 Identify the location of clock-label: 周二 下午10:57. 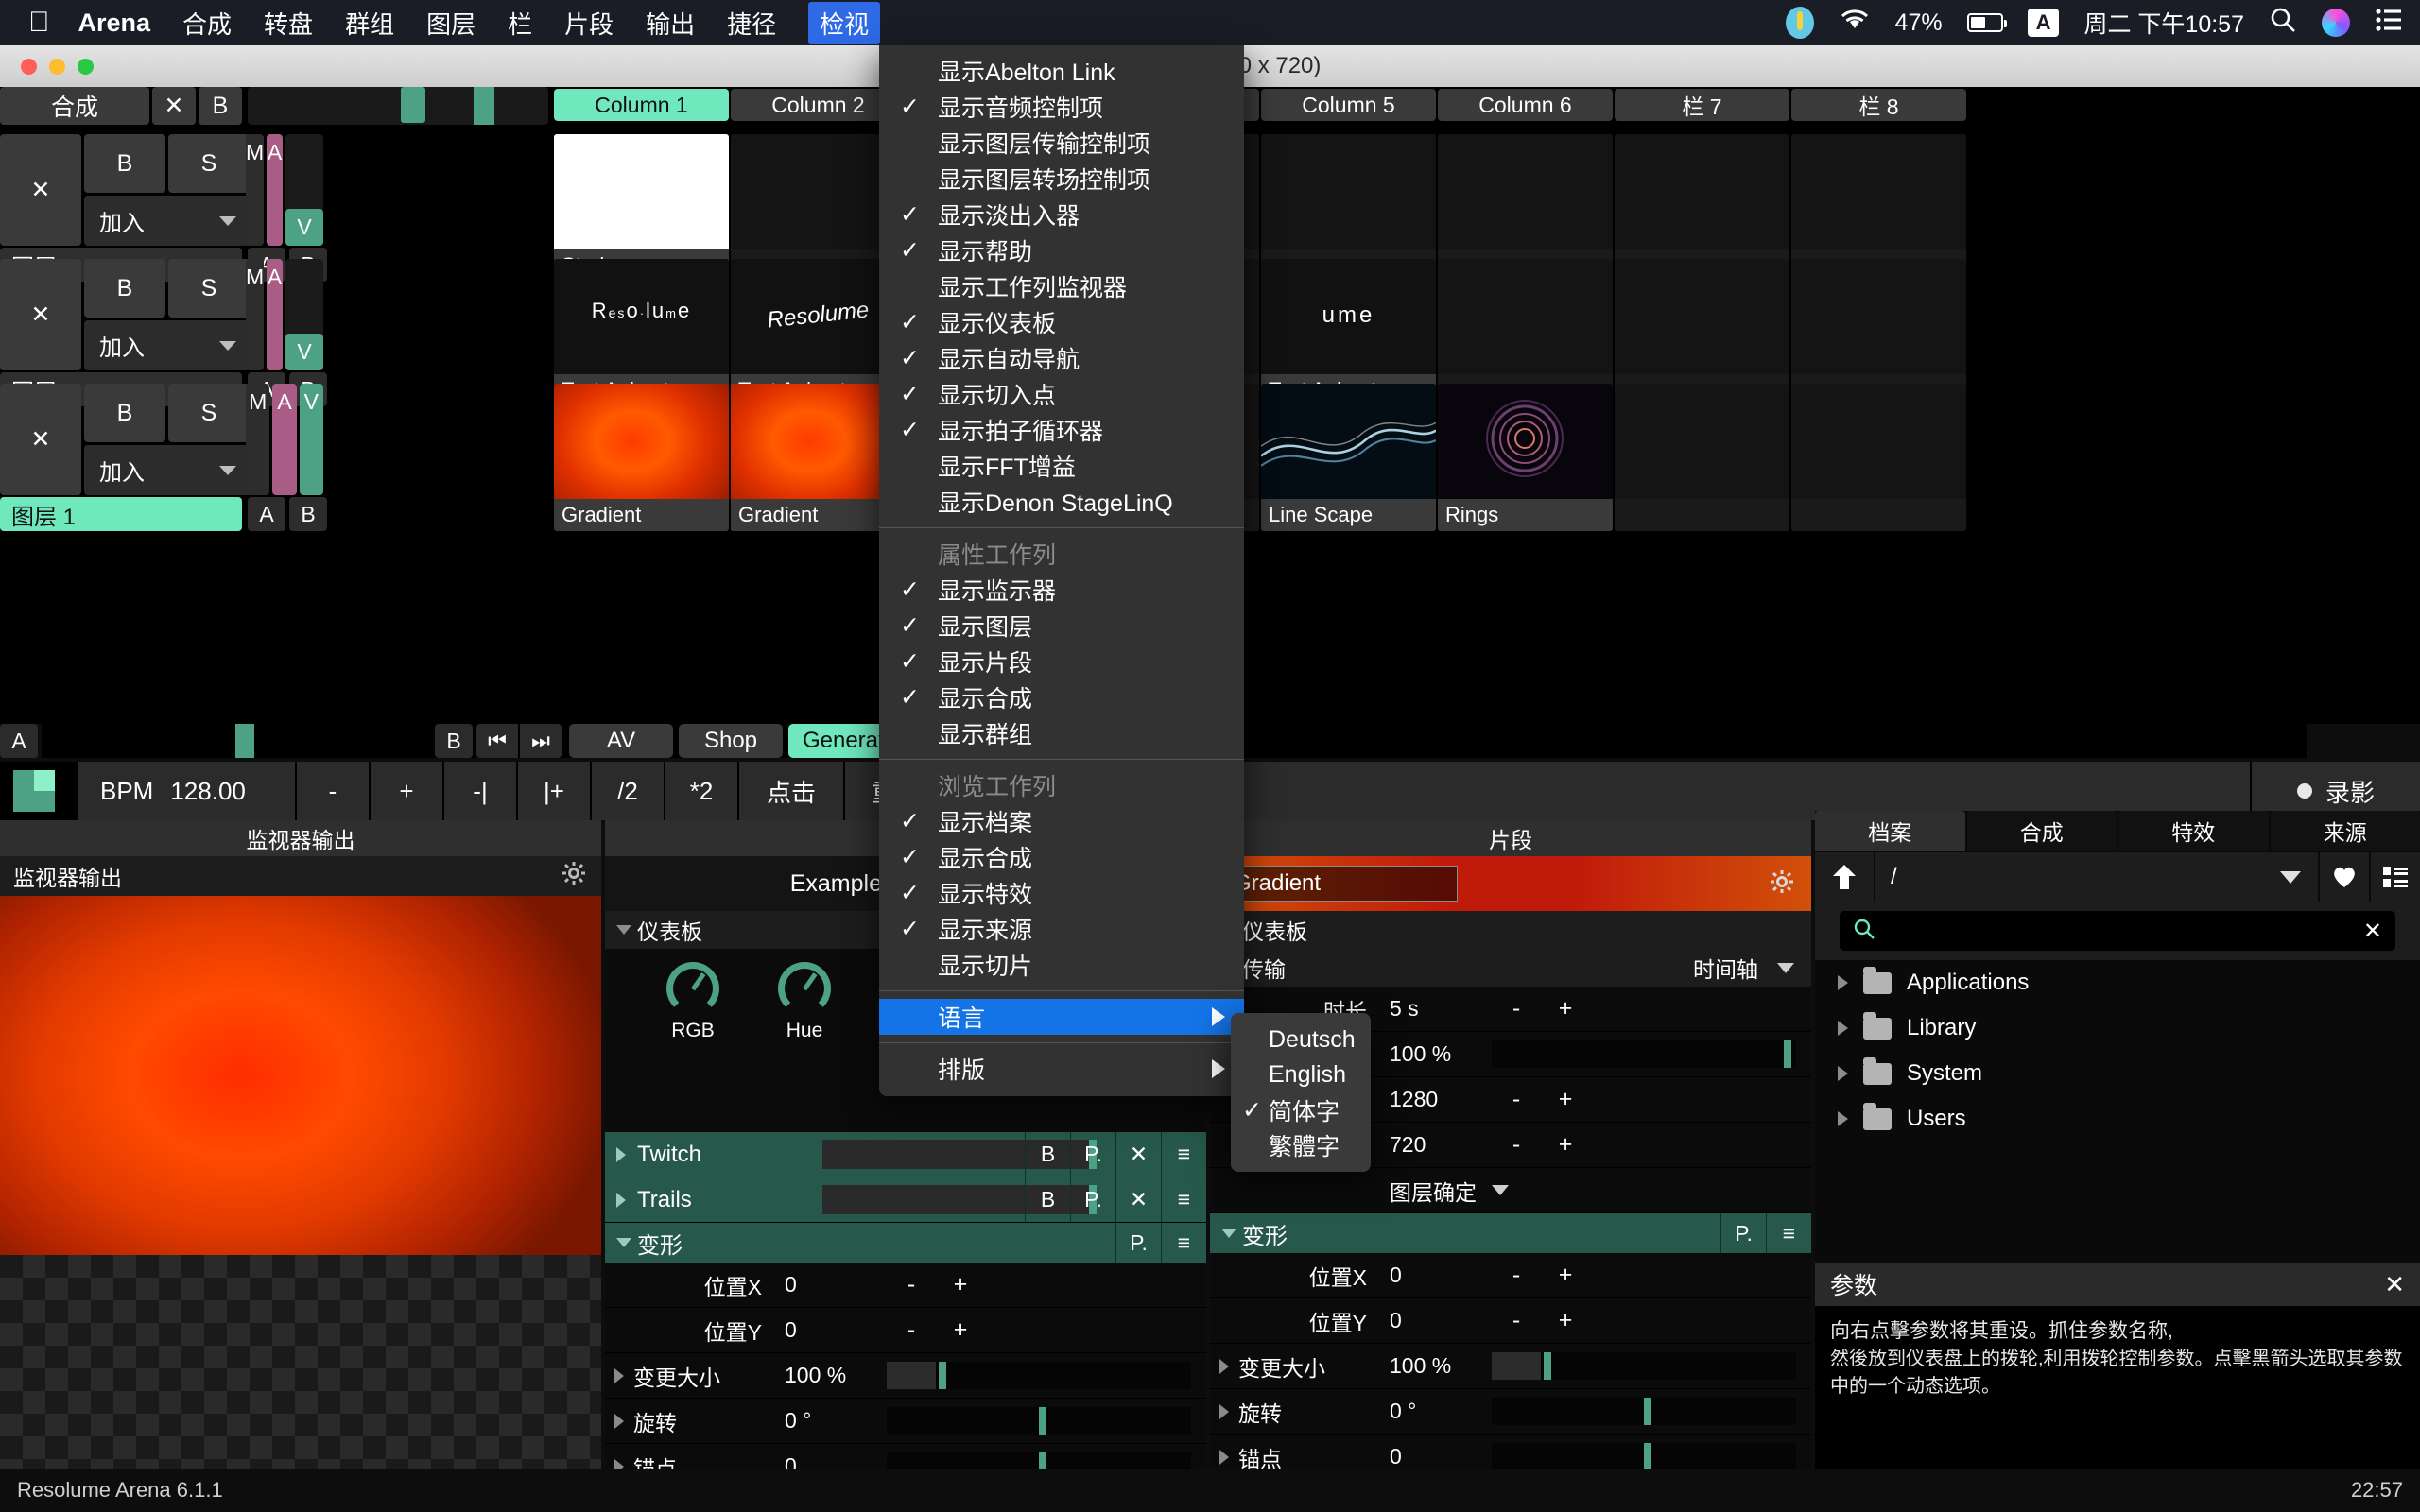
(2163, 23).